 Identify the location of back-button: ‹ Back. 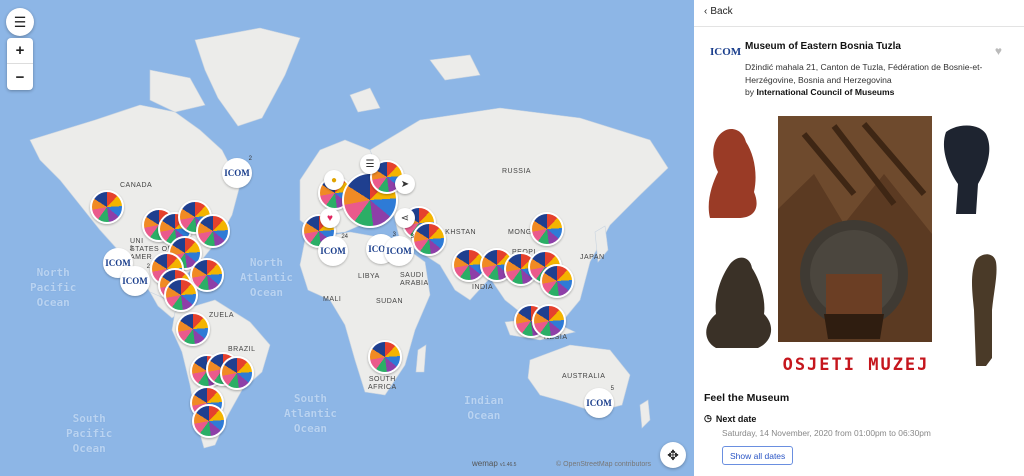
(718, 11).